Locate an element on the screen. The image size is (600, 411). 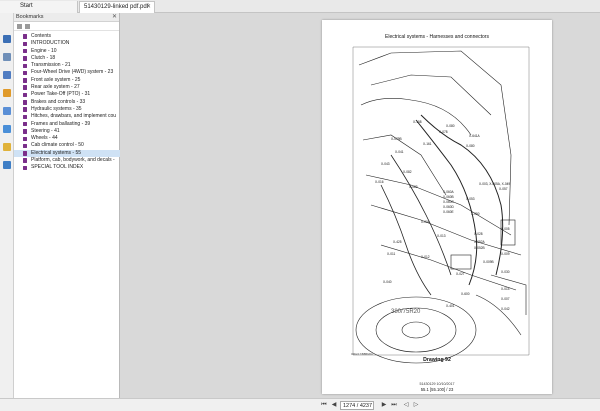
bookmark-item: SPECIAL TOOL INDEX is located at coordinates (67, 167).